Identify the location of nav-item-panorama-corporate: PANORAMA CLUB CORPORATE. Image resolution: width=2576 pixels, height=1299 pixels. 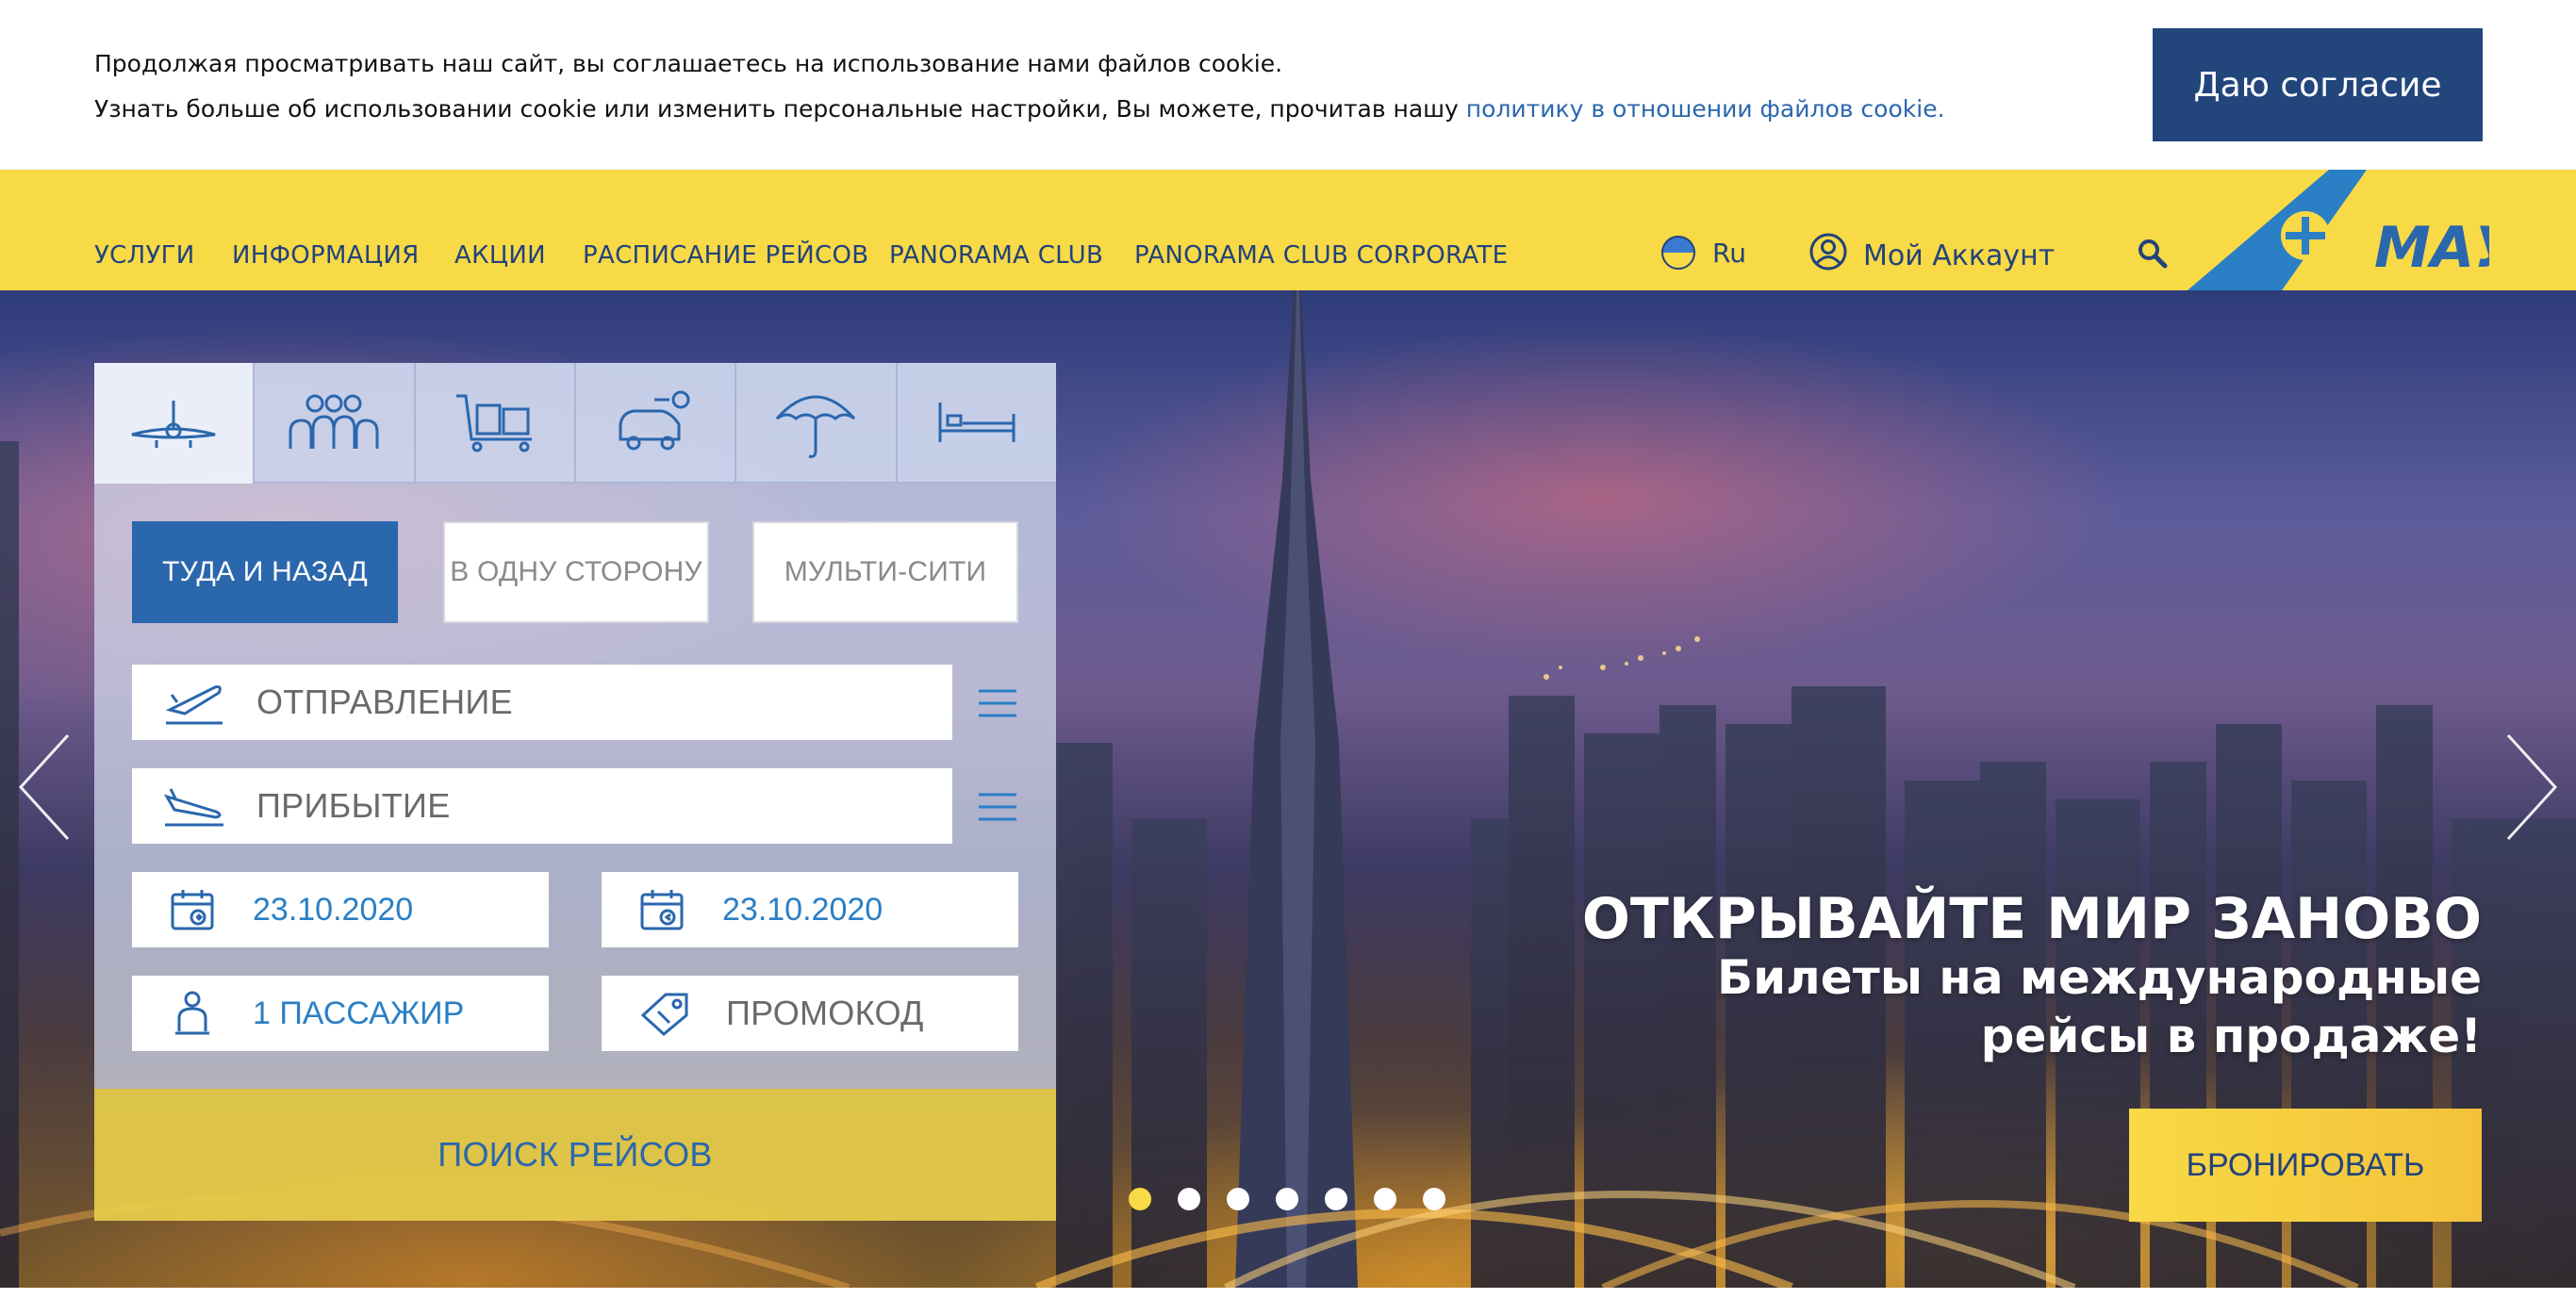
(1321, 230).